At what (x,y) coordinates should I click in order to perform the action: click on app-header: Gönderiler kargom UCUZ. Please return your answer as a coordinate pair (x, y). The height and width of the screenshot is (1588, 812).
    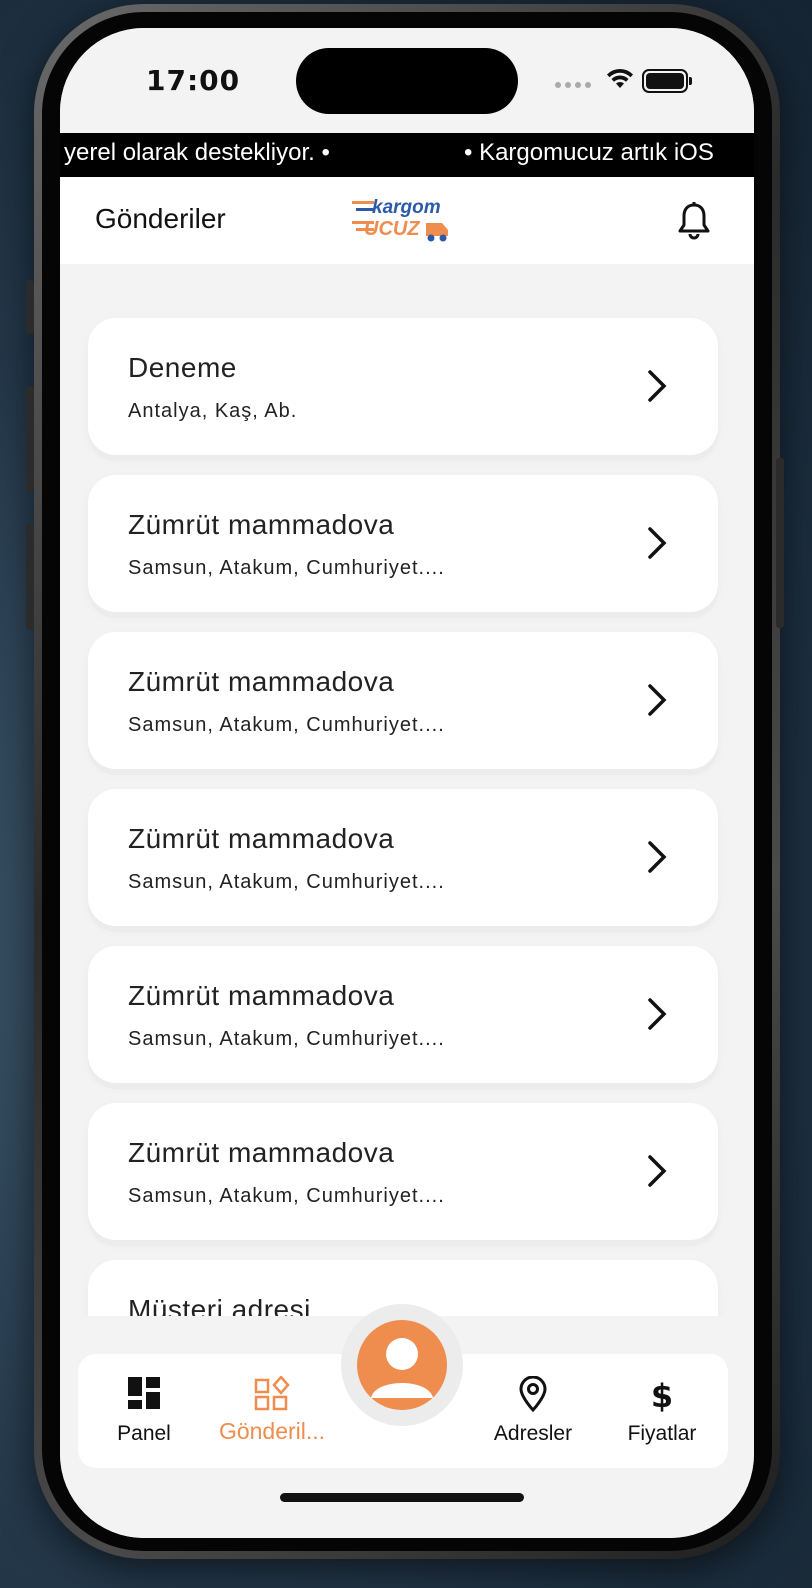
    Looking at the image, I should click on (407, 220).